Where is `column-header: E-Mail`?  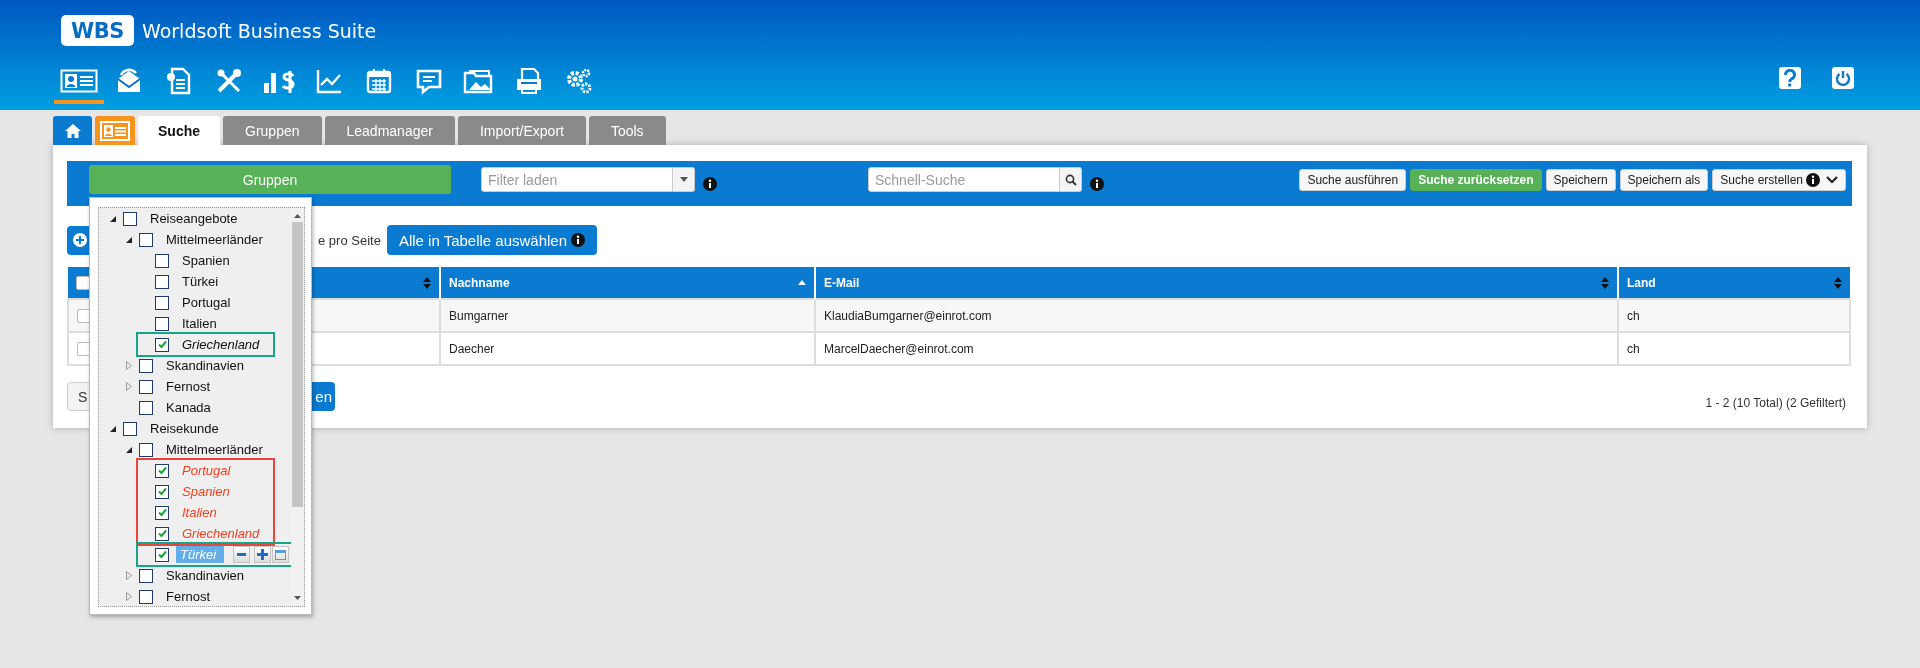 column-header: E-Mail is located at coordinates (842, 282).